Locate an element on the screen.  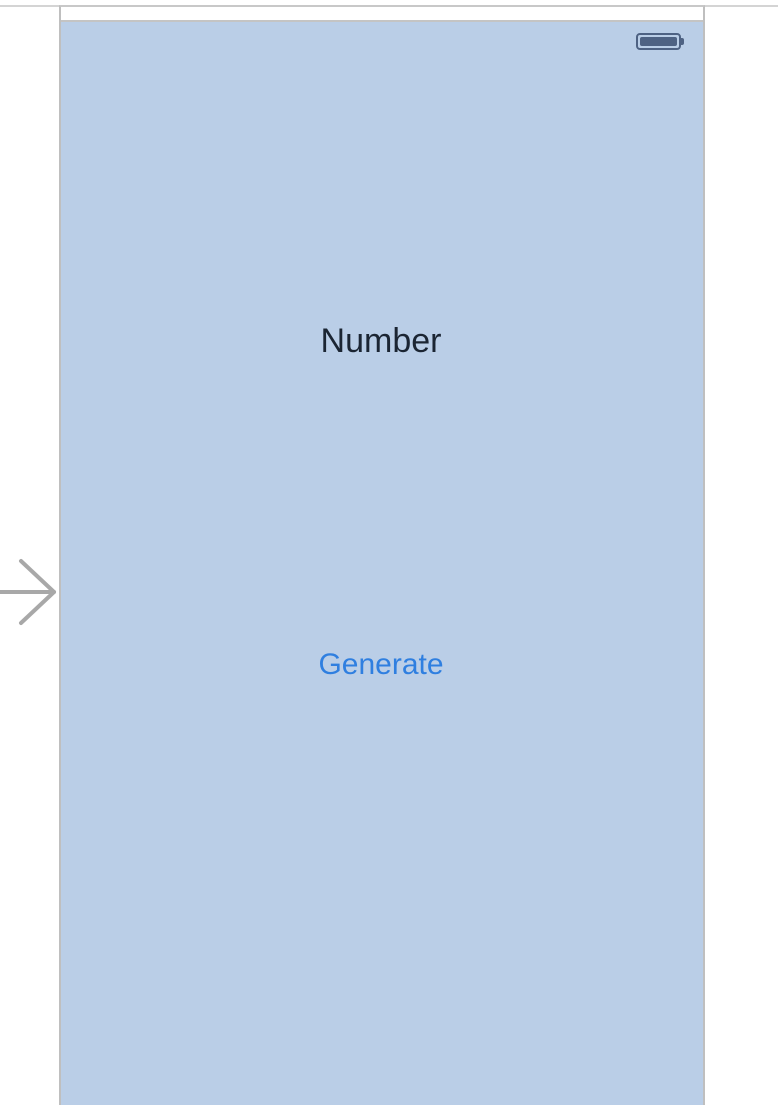
battery-level-fill is located at coordinates (658, 41).